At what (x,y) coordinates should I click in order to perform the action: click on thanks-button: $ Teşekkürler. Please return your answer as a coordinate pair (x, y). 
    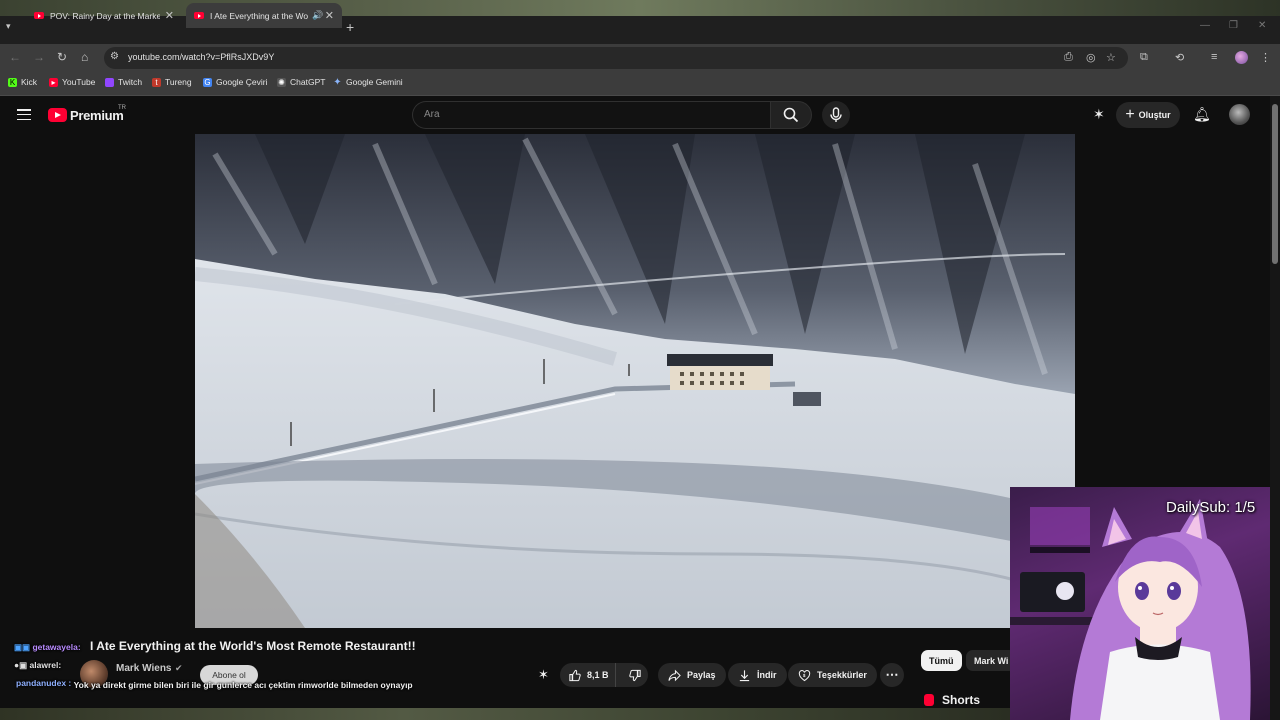
    Looking at the image, I should click on (832, 675).